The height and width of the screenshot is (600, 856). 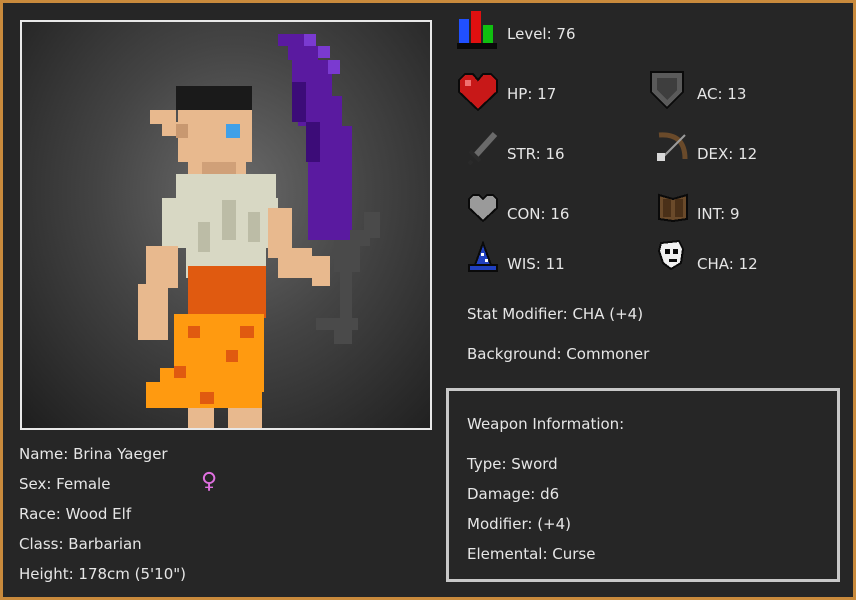 What do you see at coordinates (65, 484) in the screenshot?
I see `sex-line: Sex: Female` at bounding box center [65, 484].